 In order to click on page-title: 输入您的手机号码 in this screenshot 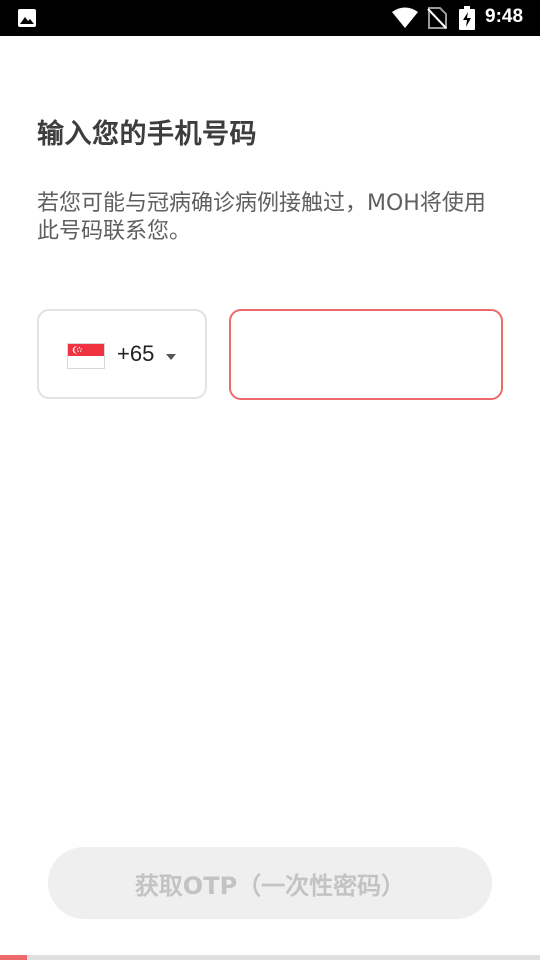, I will do `click(147, 134)`.